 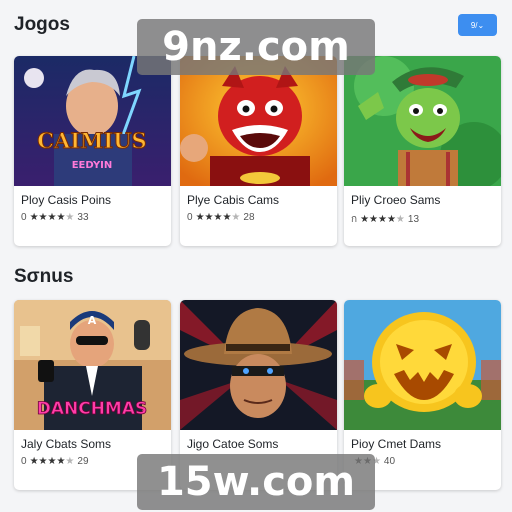 I want to click on game-art-cowboy, so click(x=258, y=365).